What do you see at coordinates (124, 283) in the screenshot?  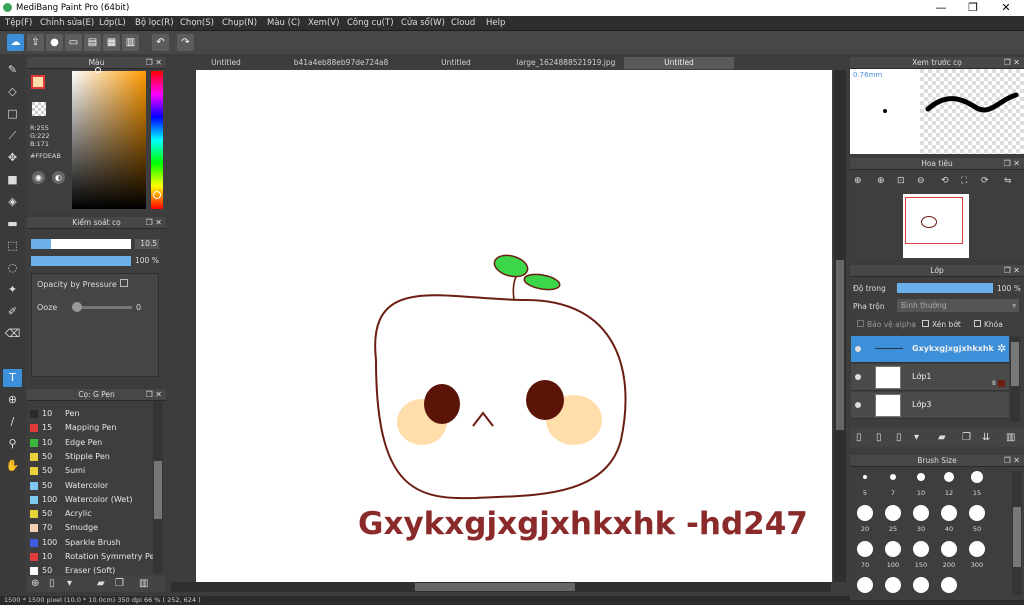 I see `opacity-pressure-checkbox` at bounding box center [124, 283].